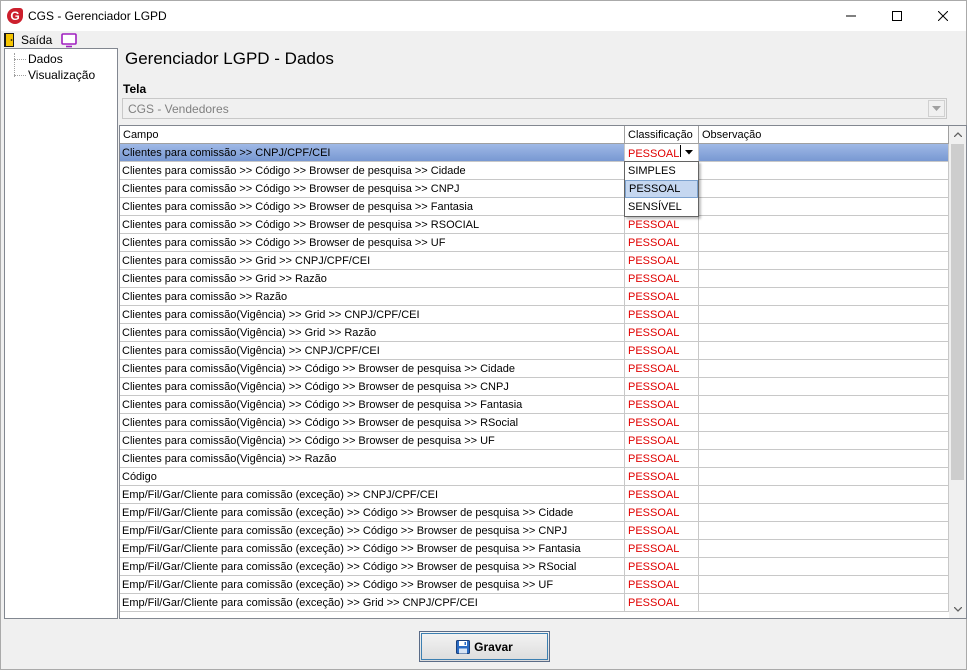  What do you see at coordinates (484, 646) in the screenshot?
I see `save-button: Gravar` at bounding box center [484, 646].